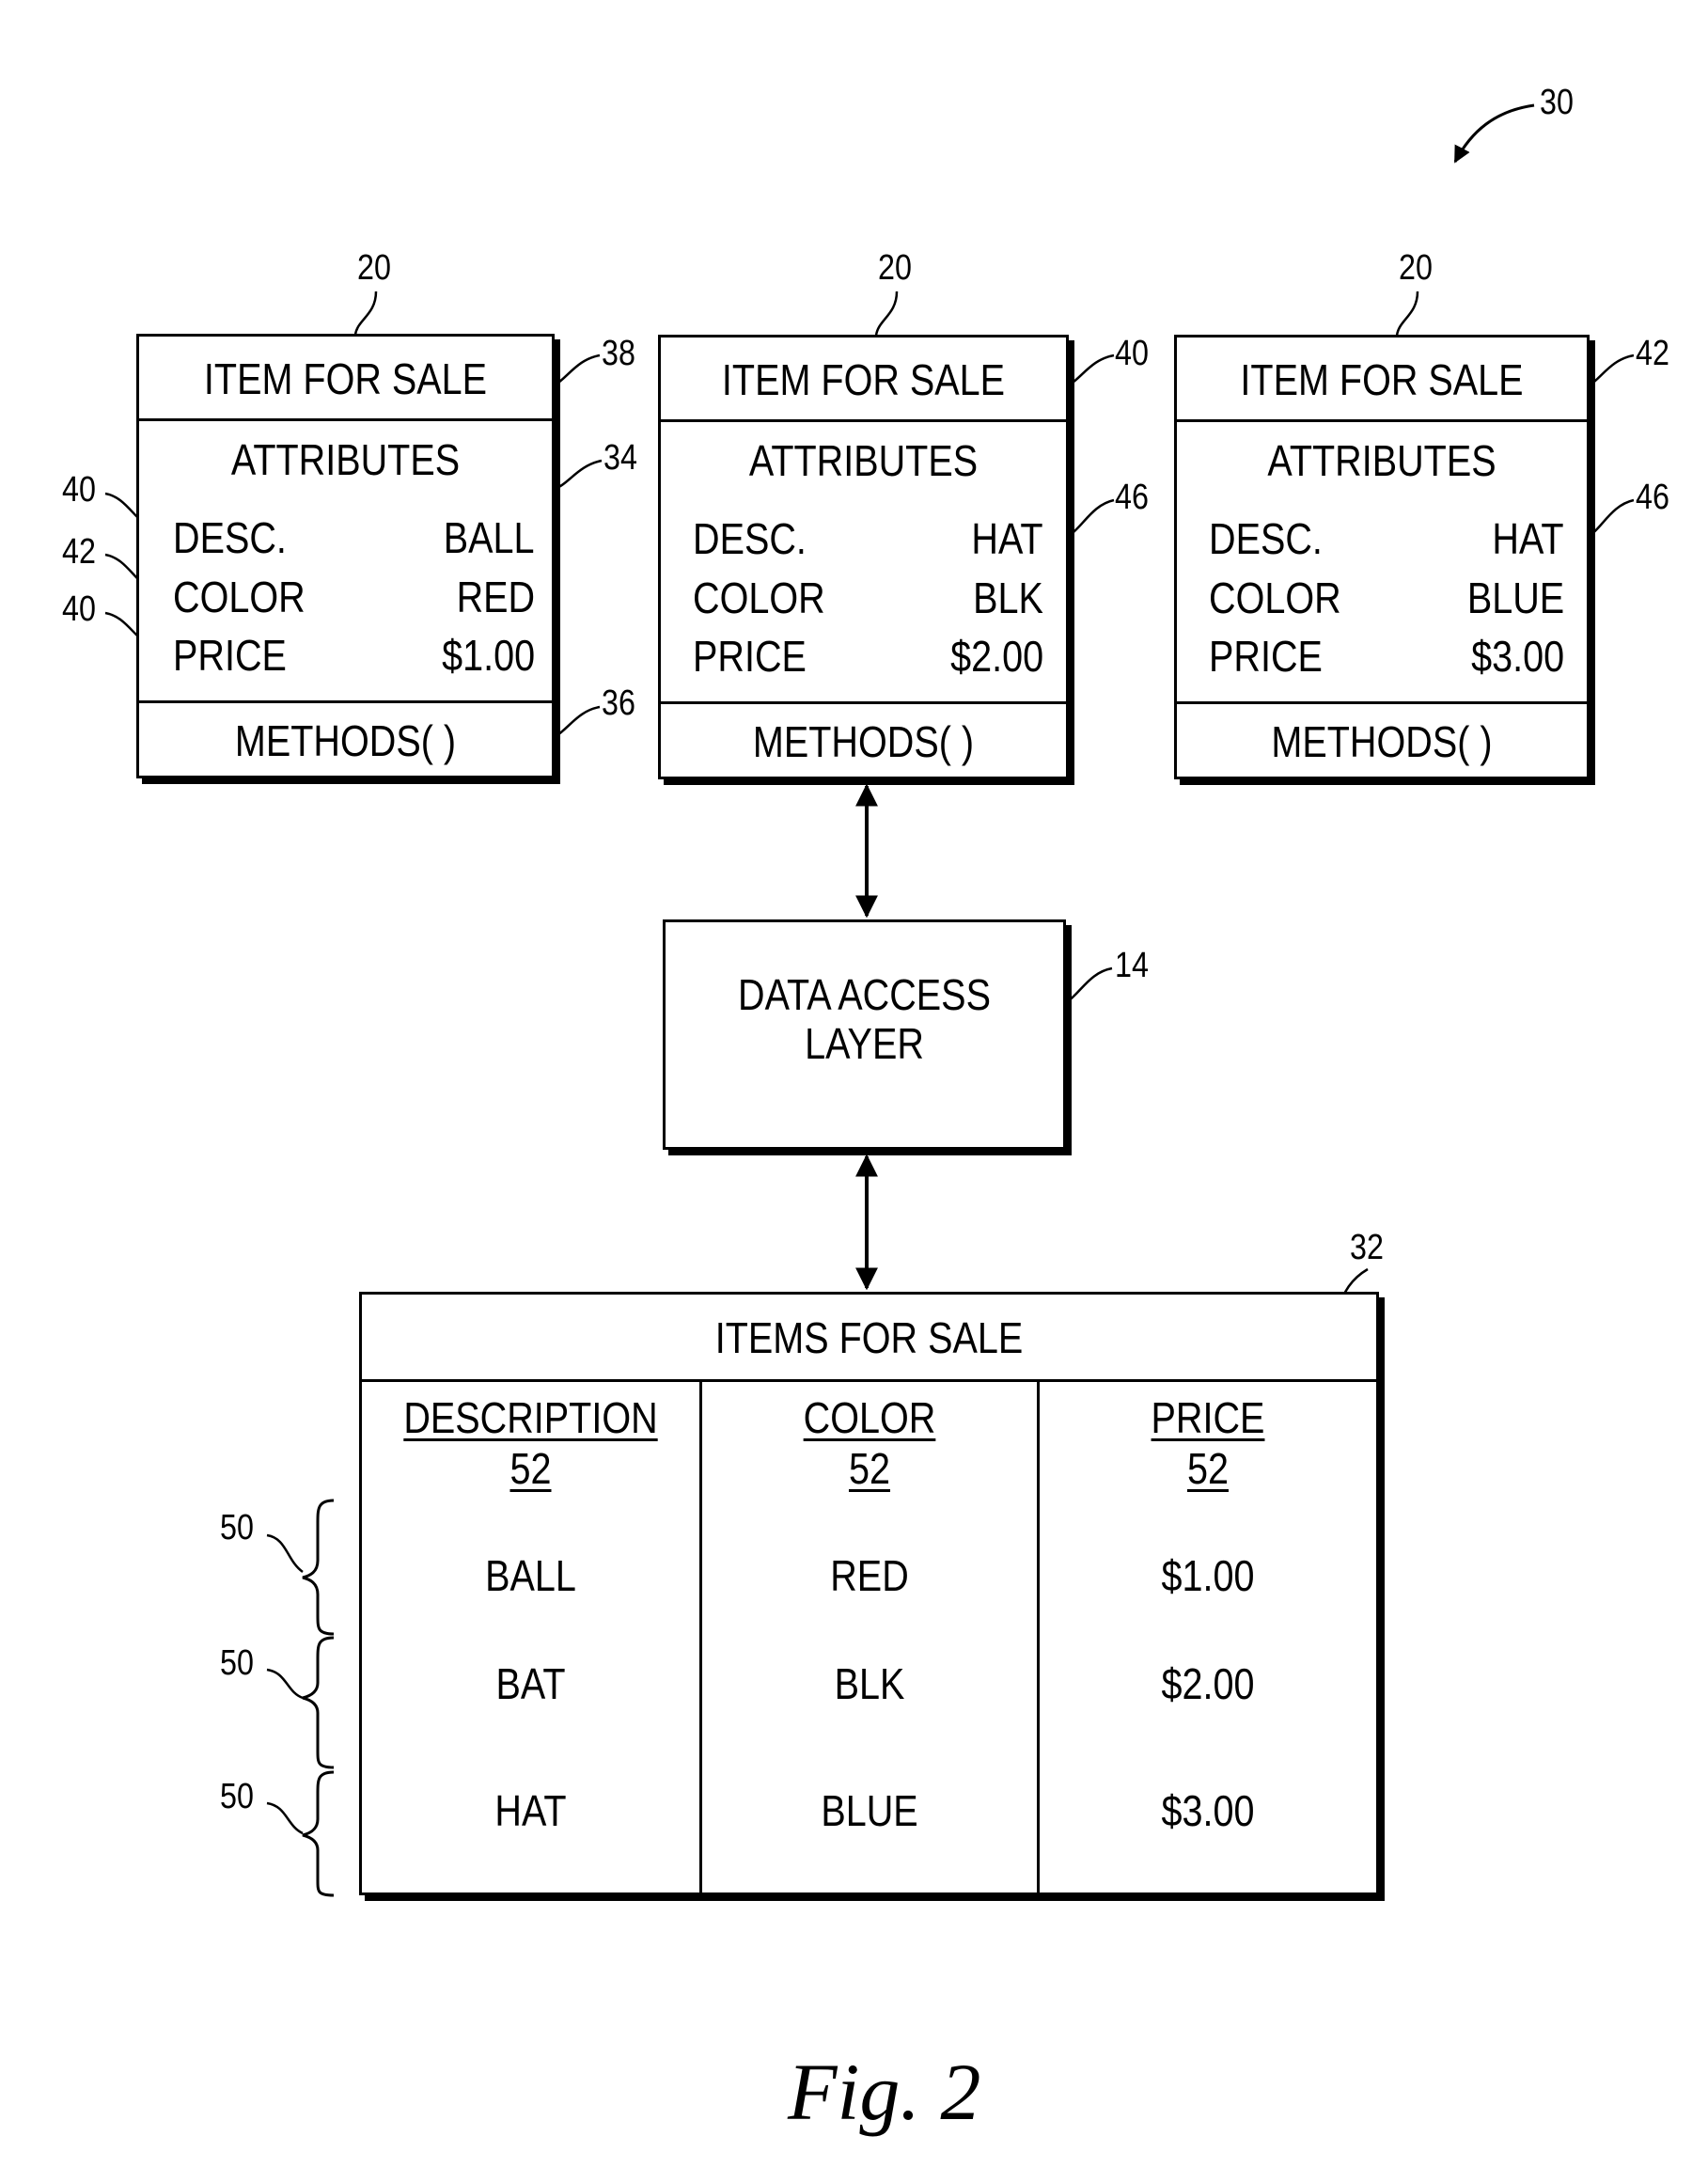  I want to click on attribute-value: BLK, so click(1008, 597).